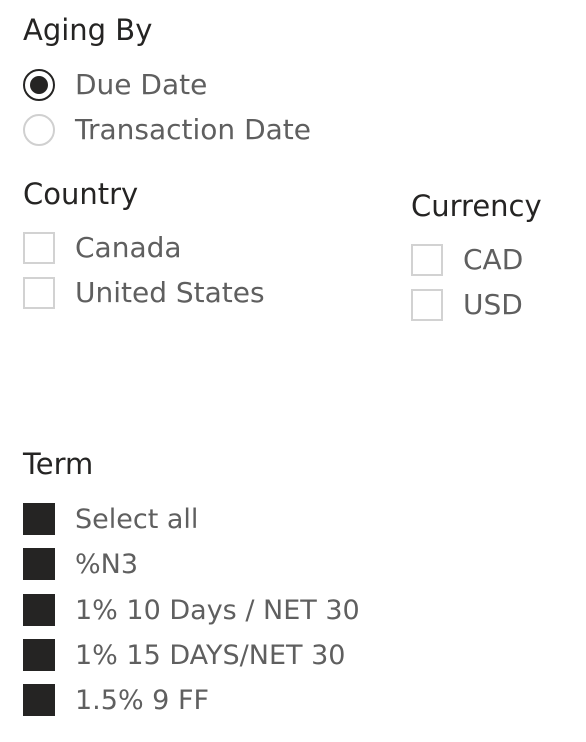 Image resolution: width=586 pixels, height=742 pixels. What do you see at coordinates (58, 464) in the screenshot?
I see `term-title: Term` at bounding box center [58, 464].